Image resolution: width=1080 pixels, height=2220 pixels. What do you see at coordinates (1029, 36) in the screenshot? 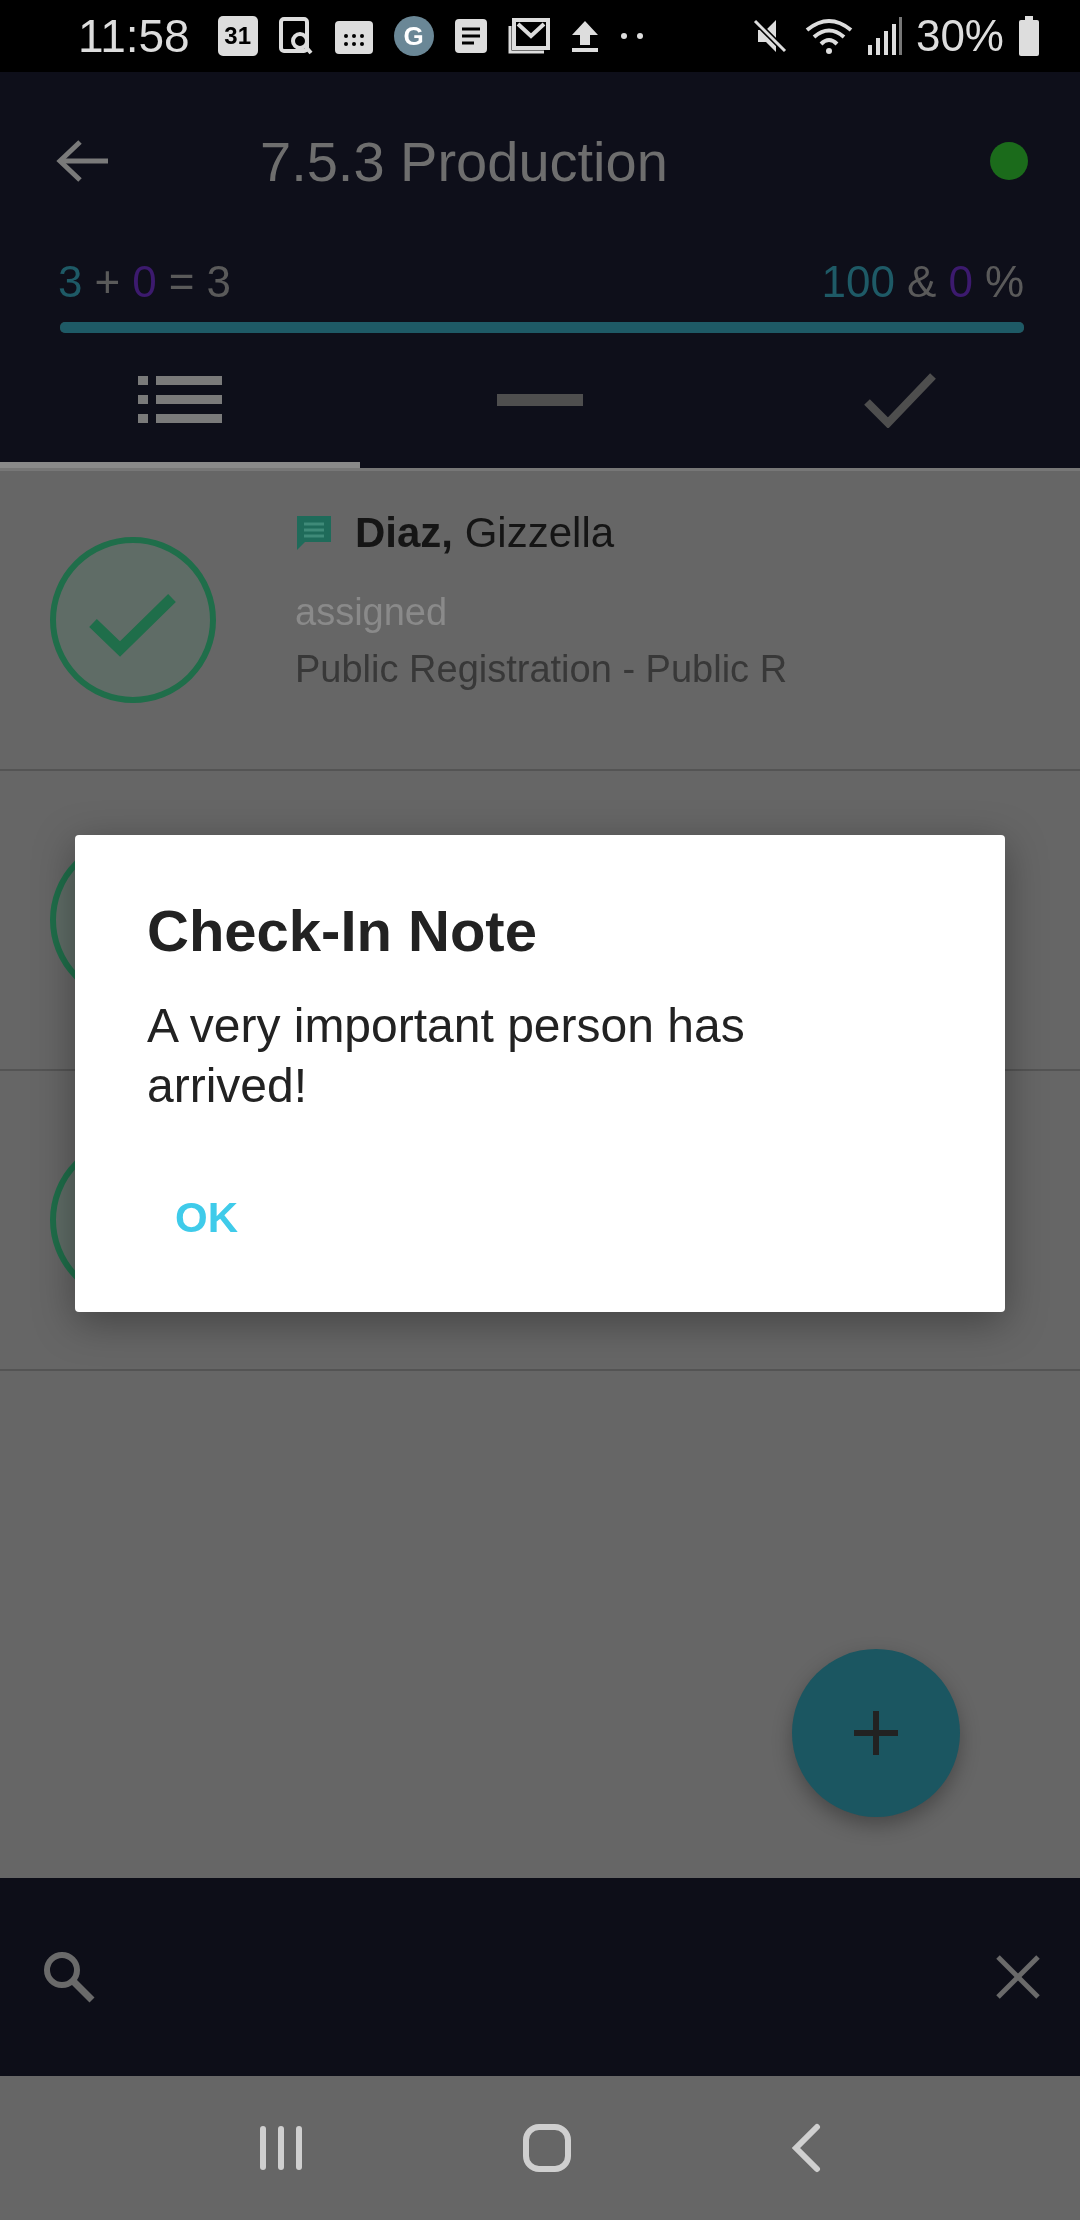
I see `battery-icon` at bounding box center [1029, 36].